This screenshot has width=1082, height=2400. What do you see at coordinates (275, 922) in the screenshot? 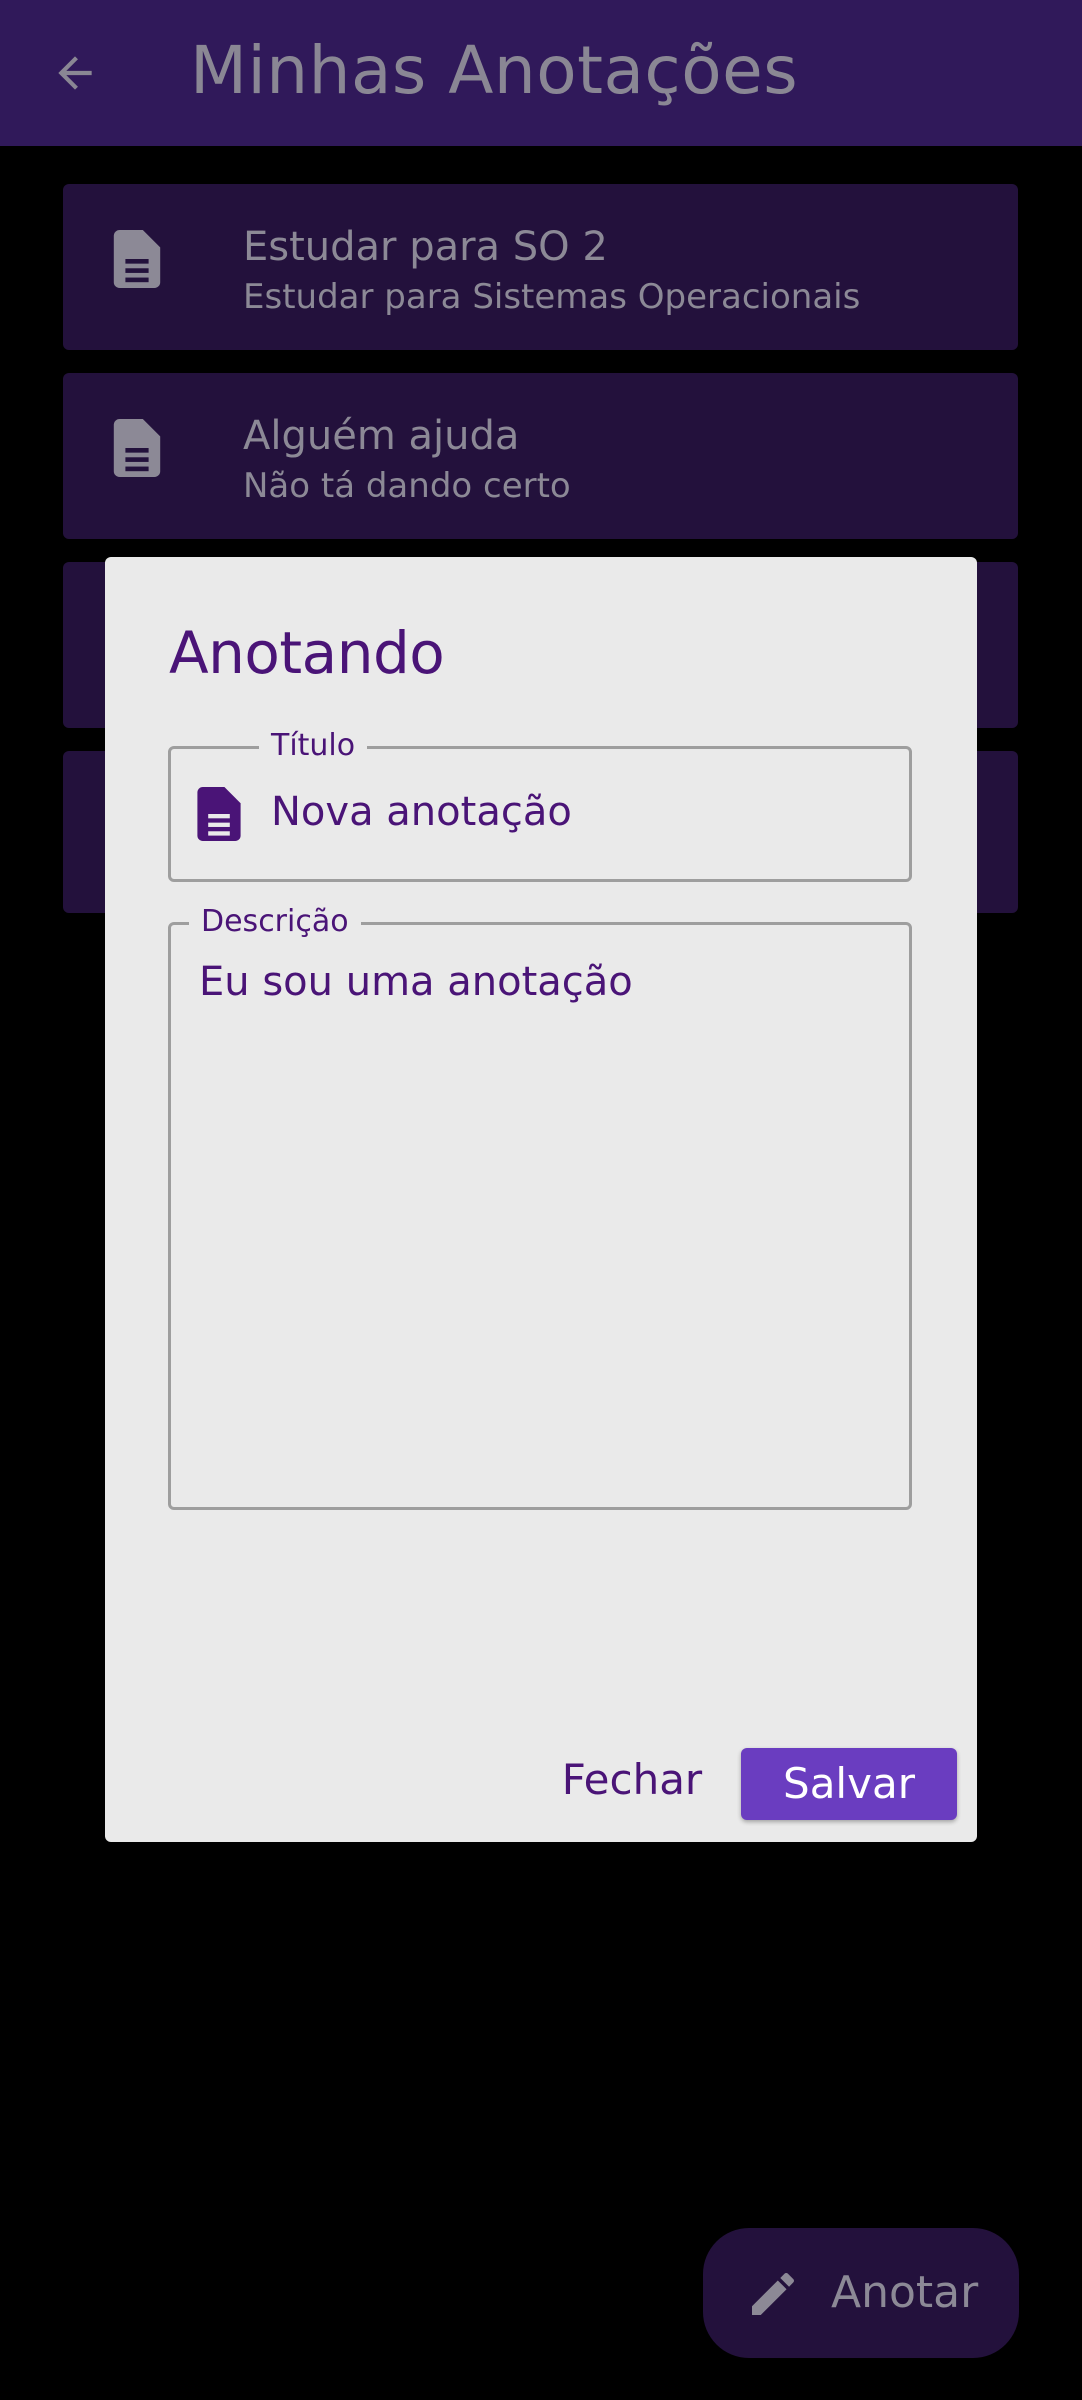
I see `description-field-label: Descrição` at bounding box center [275, 922].